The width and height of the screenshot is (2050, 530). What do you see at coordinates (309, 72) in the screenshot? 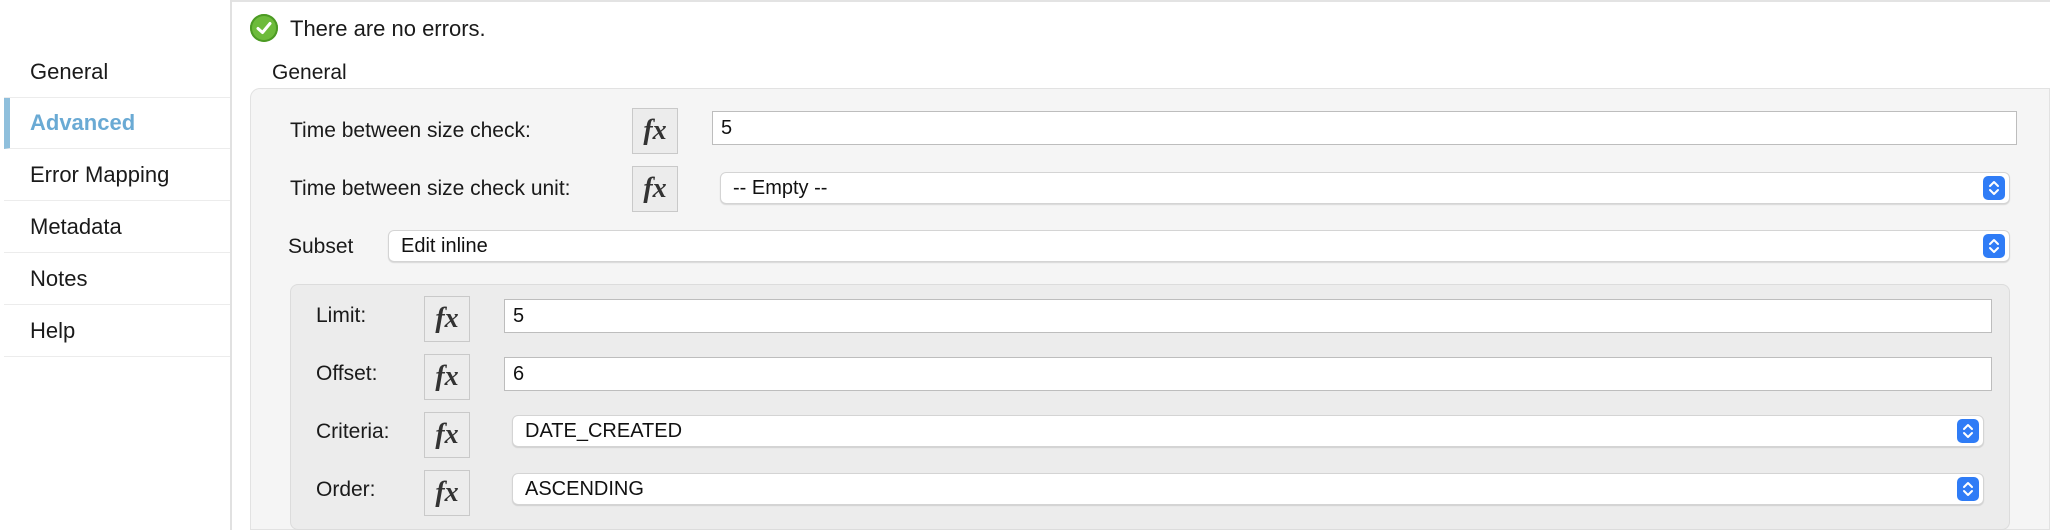
I see `section-title: General` at bounding box center [309, 72].